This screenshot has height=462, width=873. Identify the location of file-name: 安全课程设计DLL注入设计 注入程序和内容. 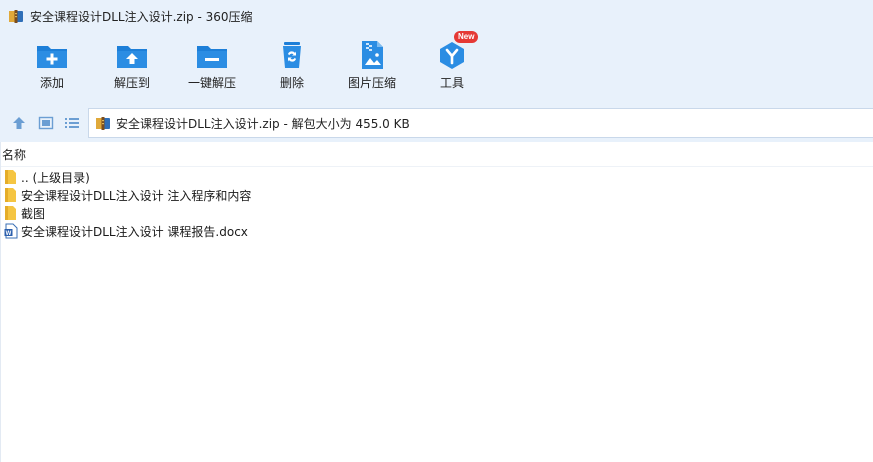
(136, 195).